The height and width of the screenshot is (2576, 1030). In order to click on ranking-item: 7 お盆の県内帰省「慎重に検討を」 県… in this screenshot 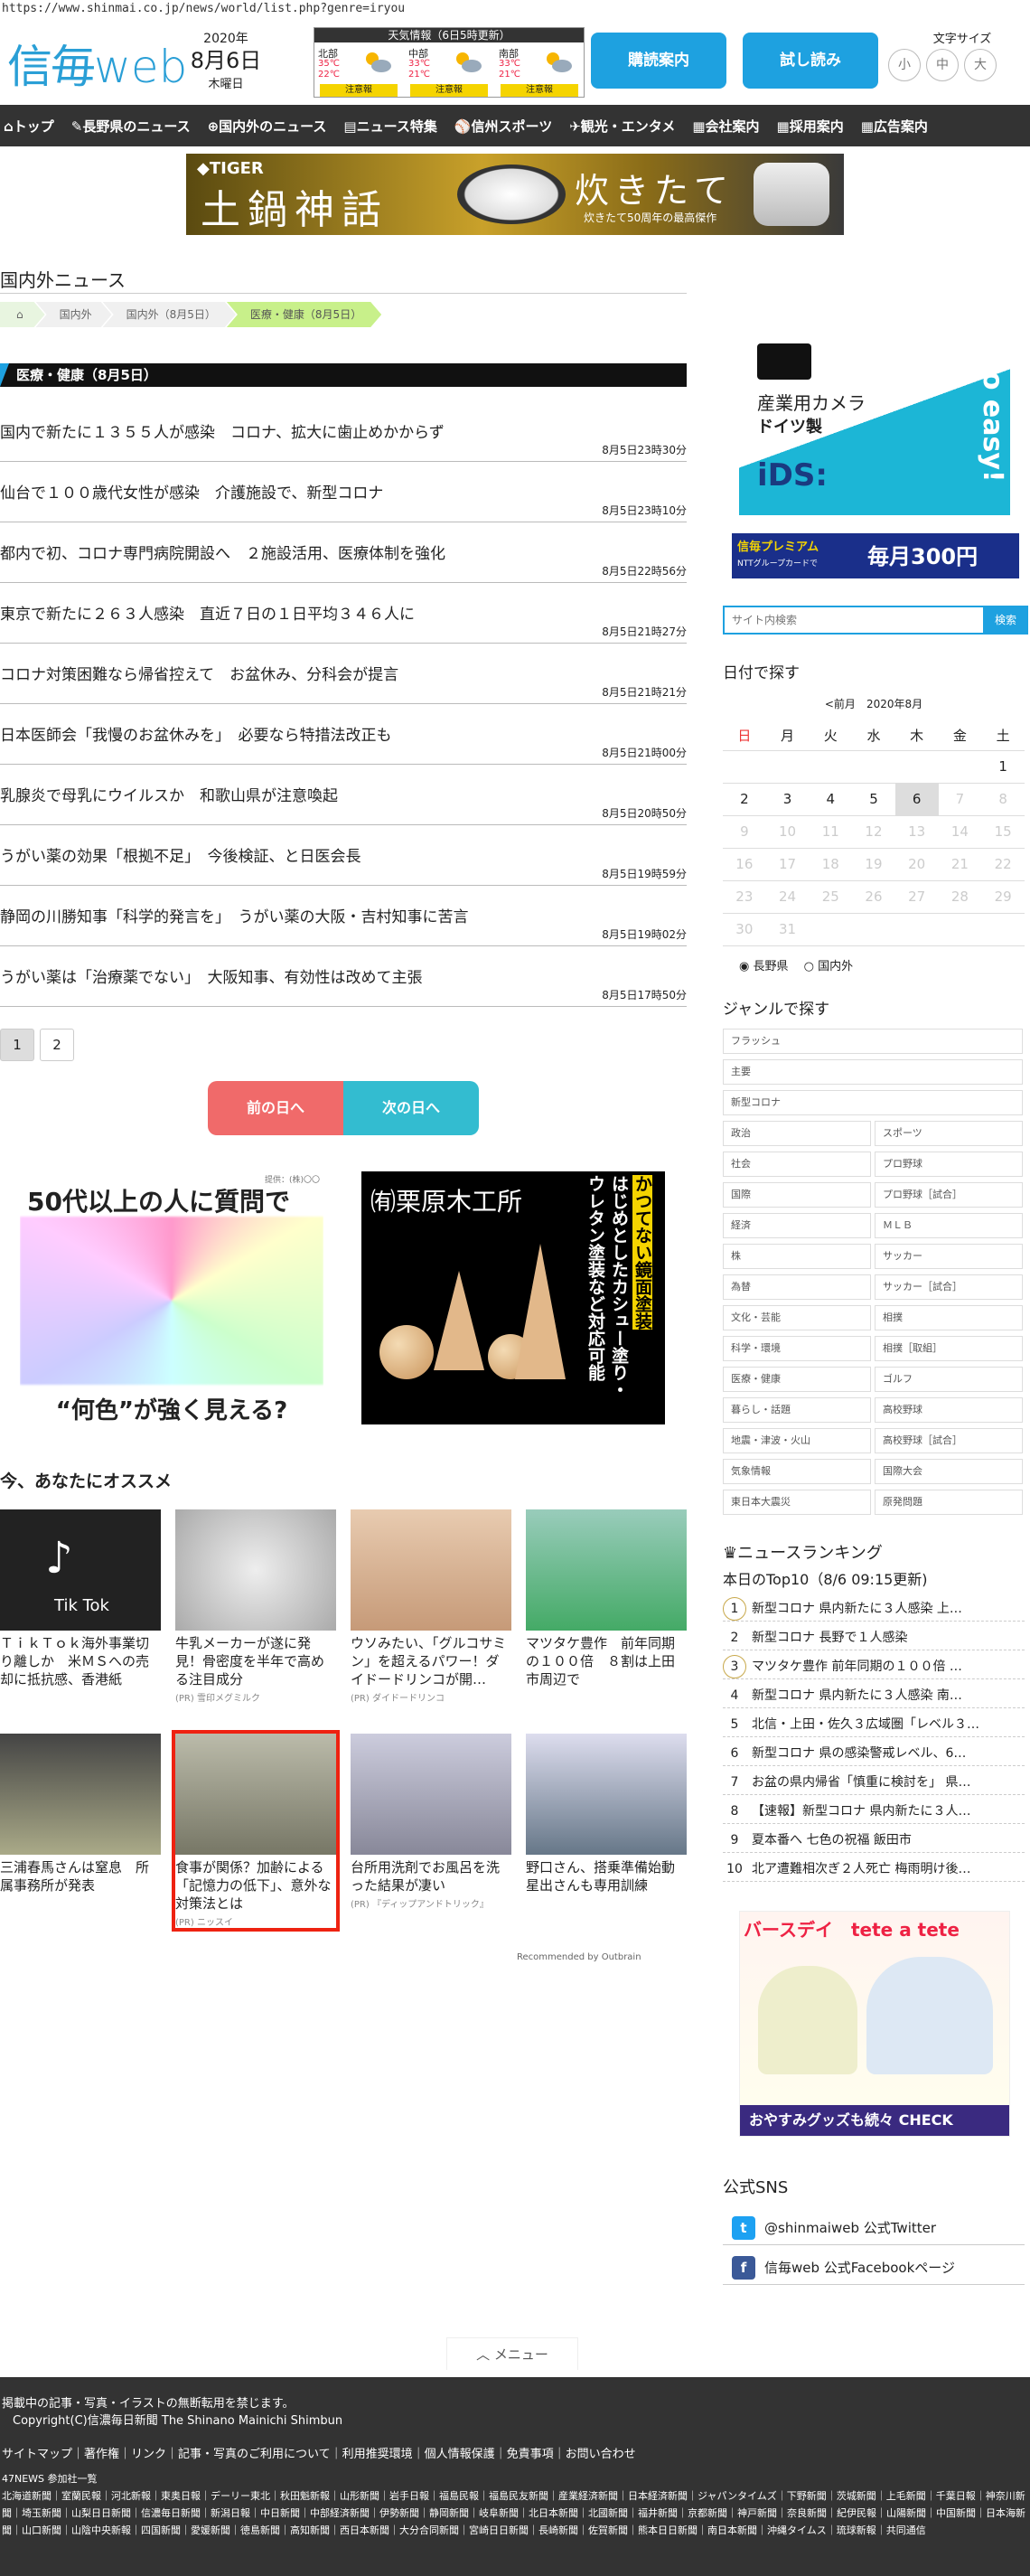, I will do `click(874, 1783)`.